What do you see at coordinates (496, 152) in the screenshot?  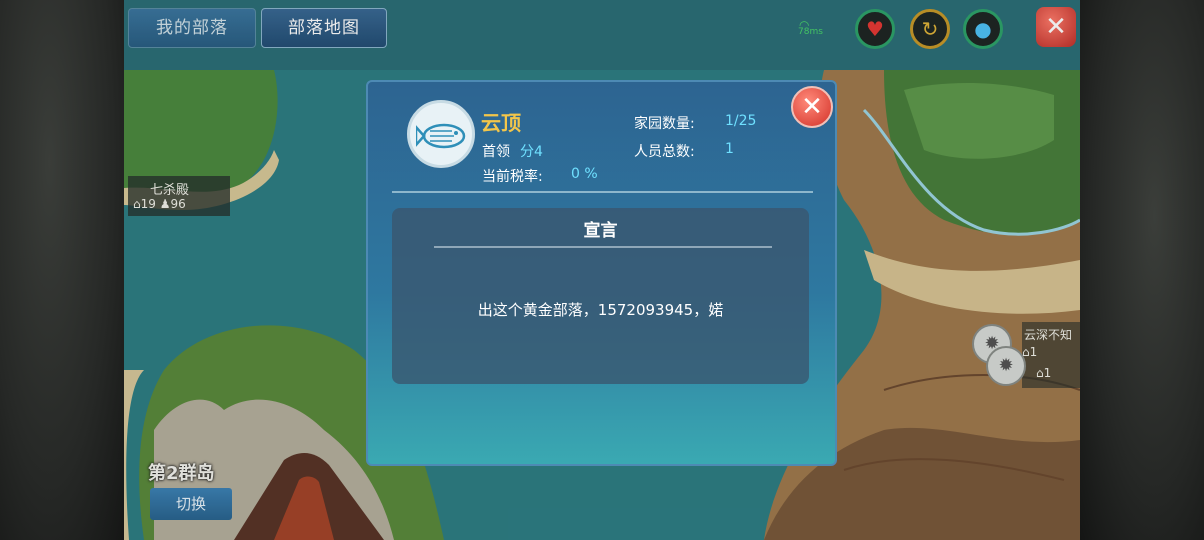 I see `leader-label: 首领` at bounding box center [496, 152].